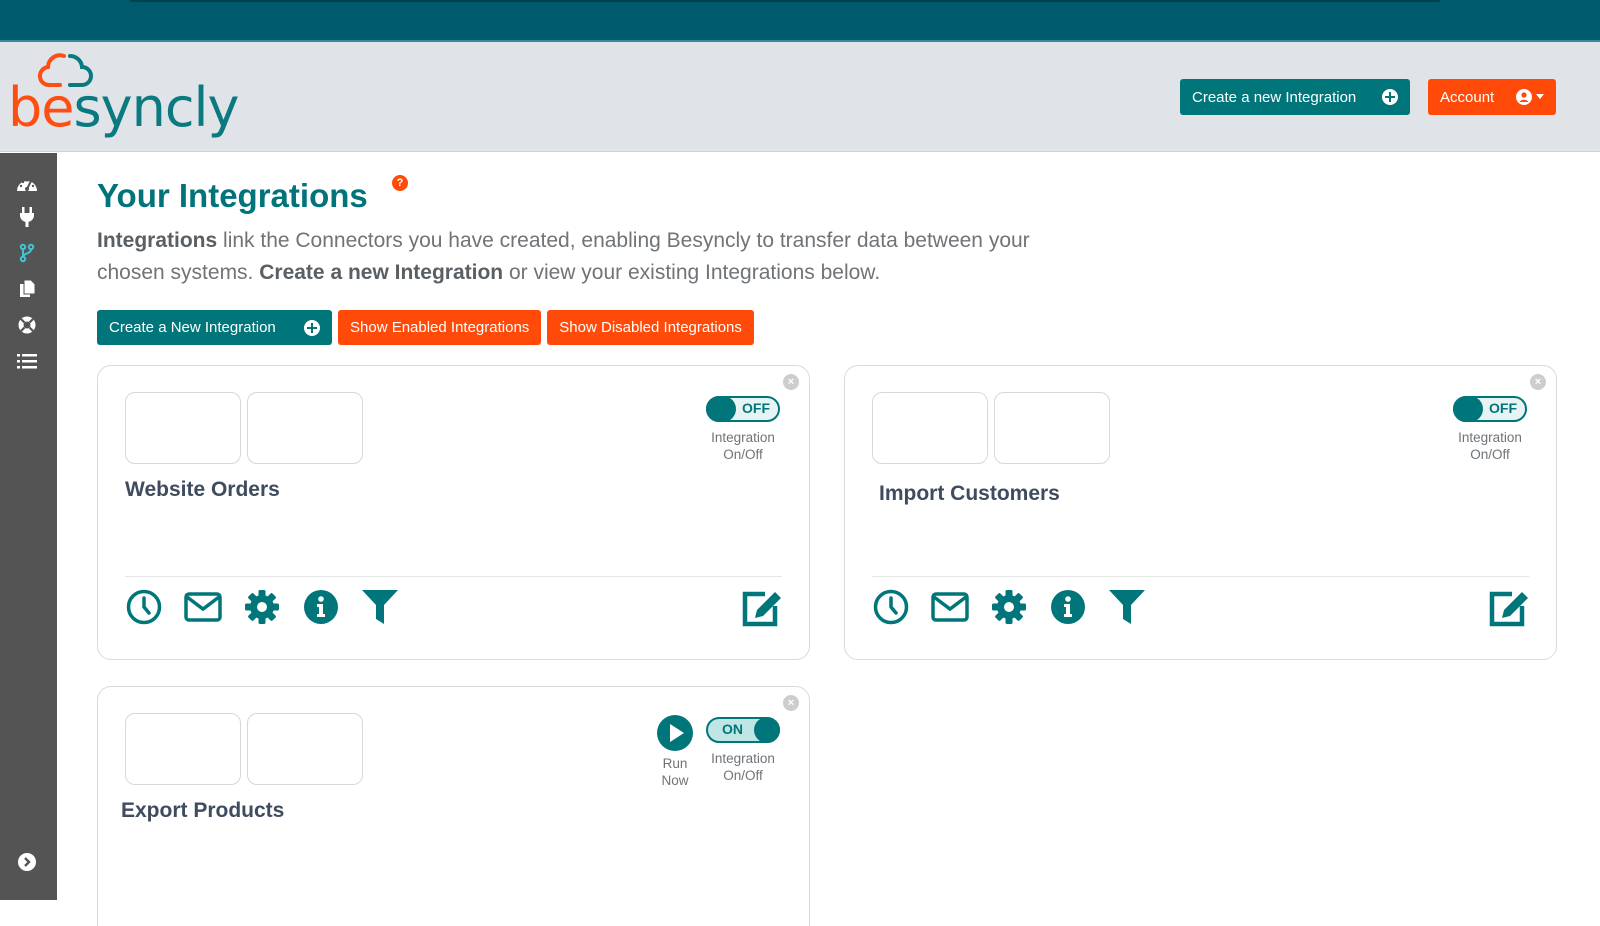 Image resolution: width=1600 pixels, height=926 pixels. I want to click on header-create-label: Create a new Integration, so click(1274, 97).